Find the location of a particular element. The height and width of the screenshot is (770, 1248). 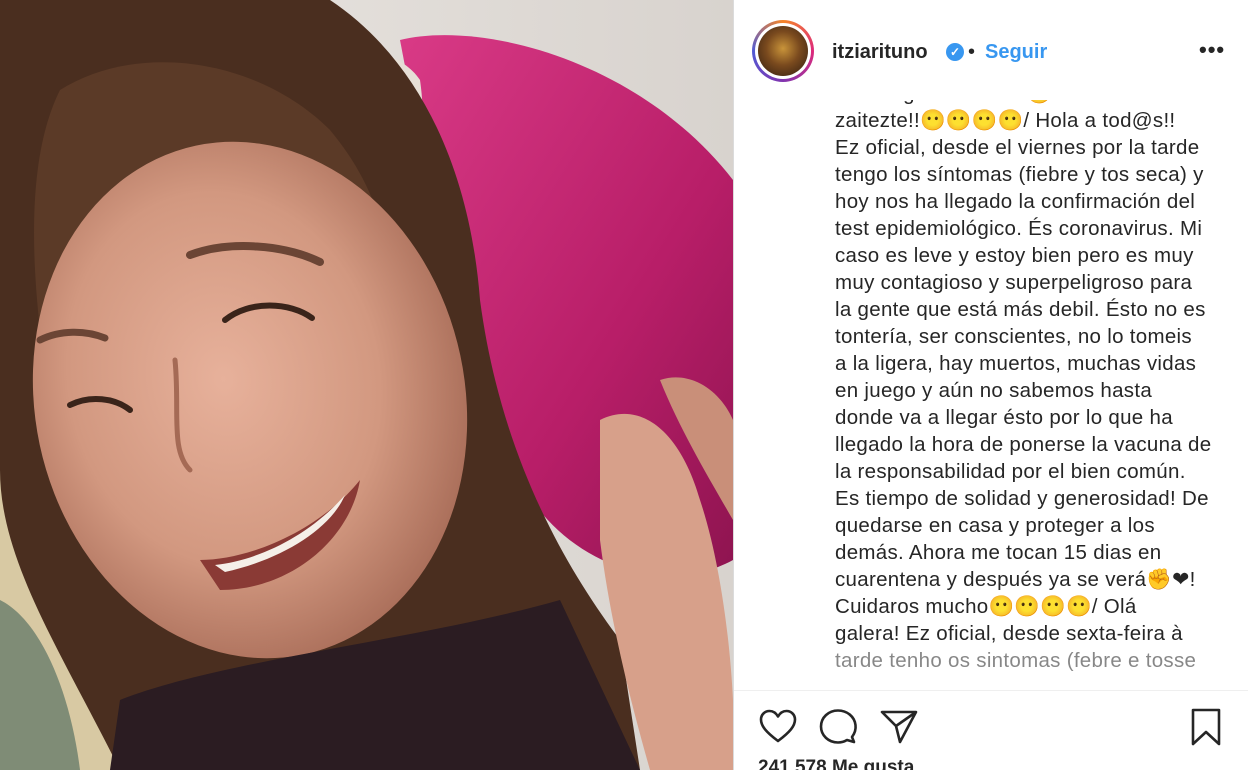

avatar is located at coordinates (783, 51).